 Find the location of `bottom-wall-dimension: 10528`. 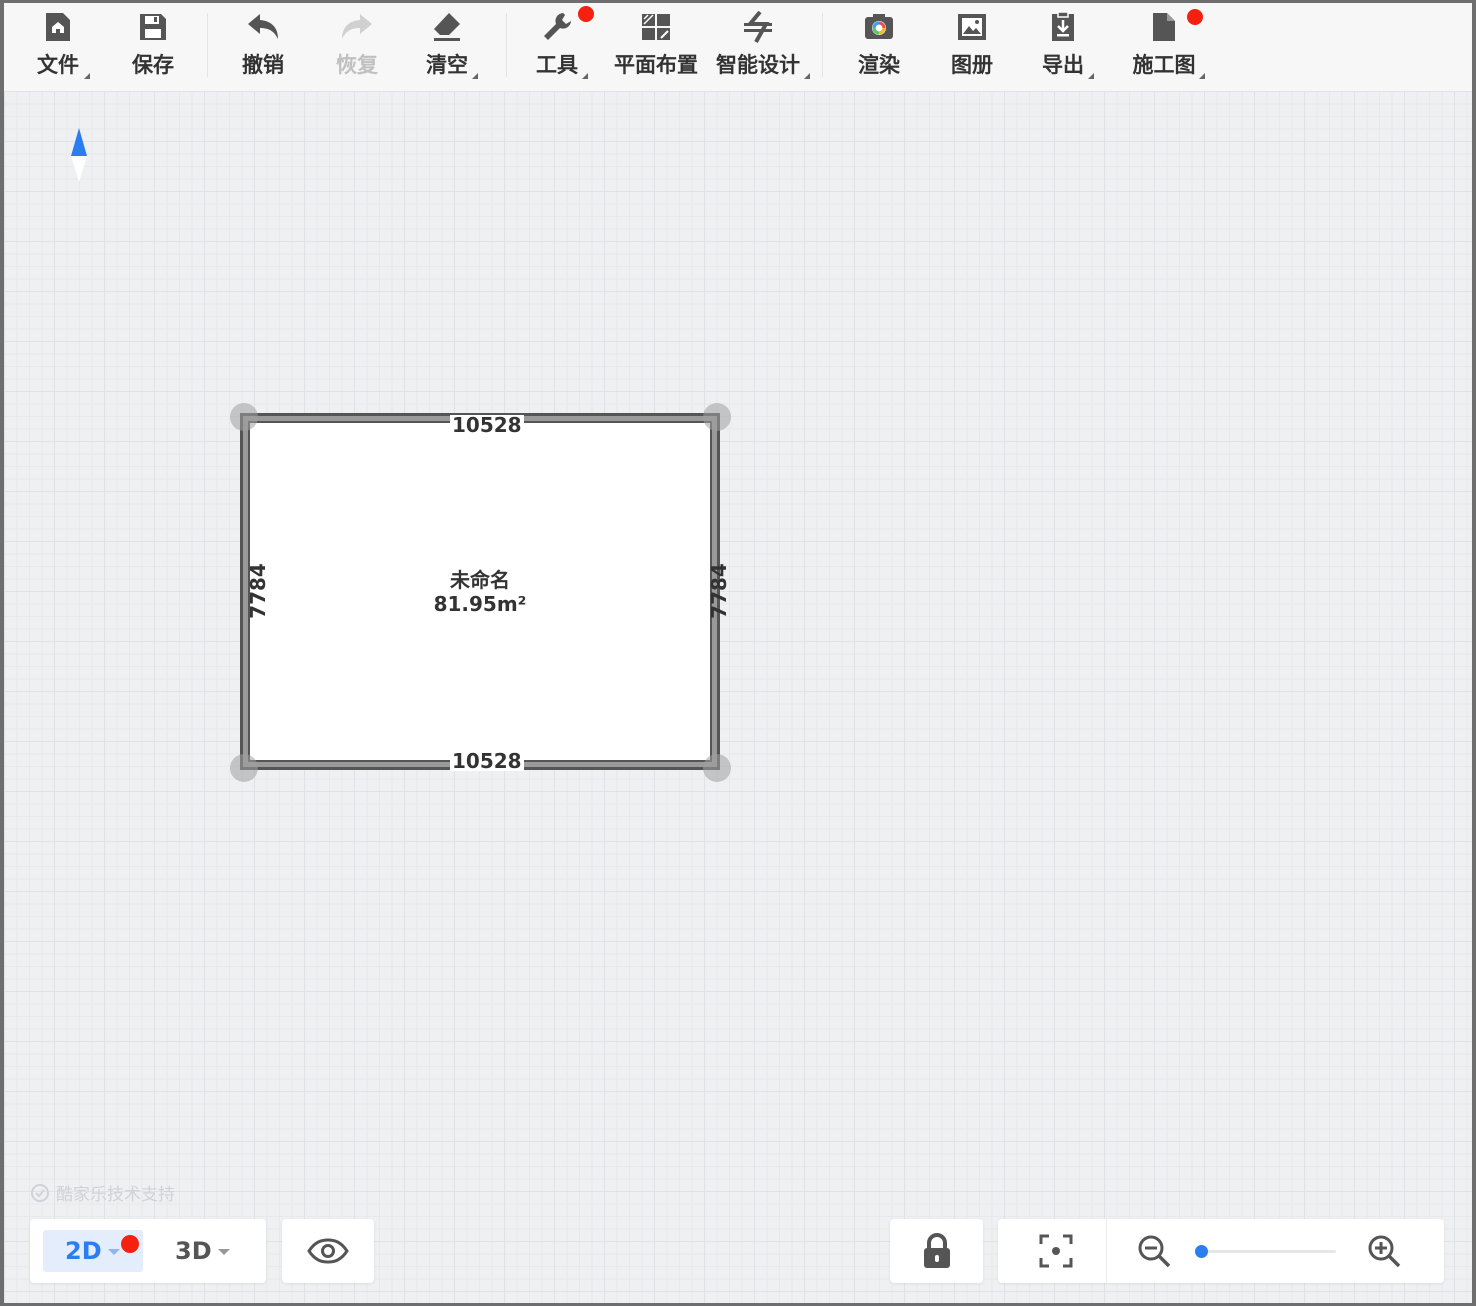

bottom-wall-dimension: 10528 is located at coordinates (487, 761).